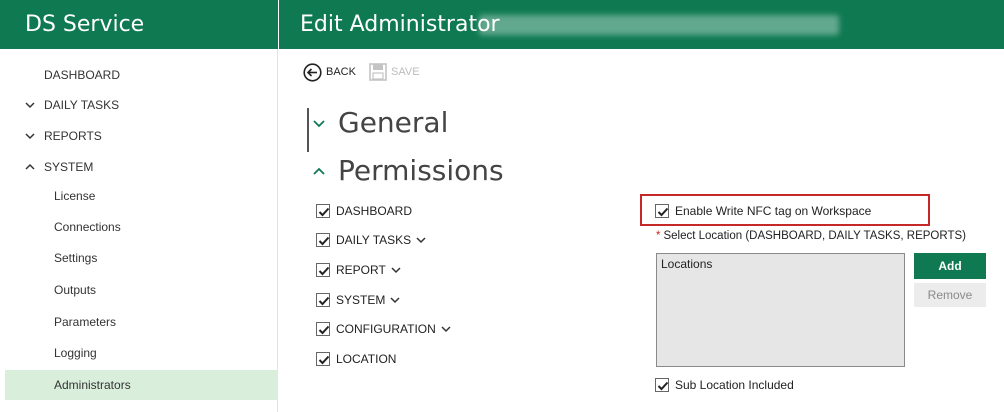 The height and width of the screenshot is (412, 1004). What do you see at coordinates (950, 295) in the screenshot?
I see `remove-location-button: Remove` at bounding box center [950, 295].